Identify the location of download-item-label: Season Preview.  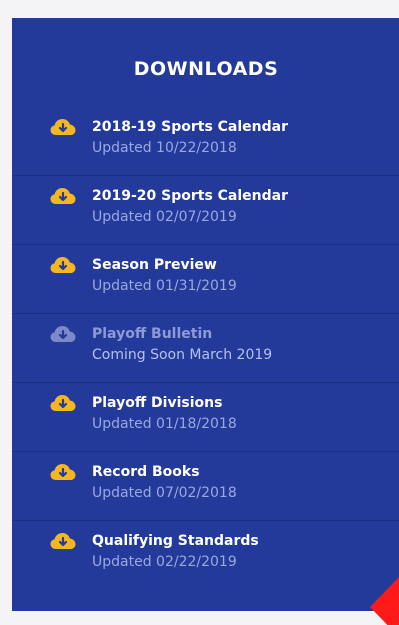
(154, 265).